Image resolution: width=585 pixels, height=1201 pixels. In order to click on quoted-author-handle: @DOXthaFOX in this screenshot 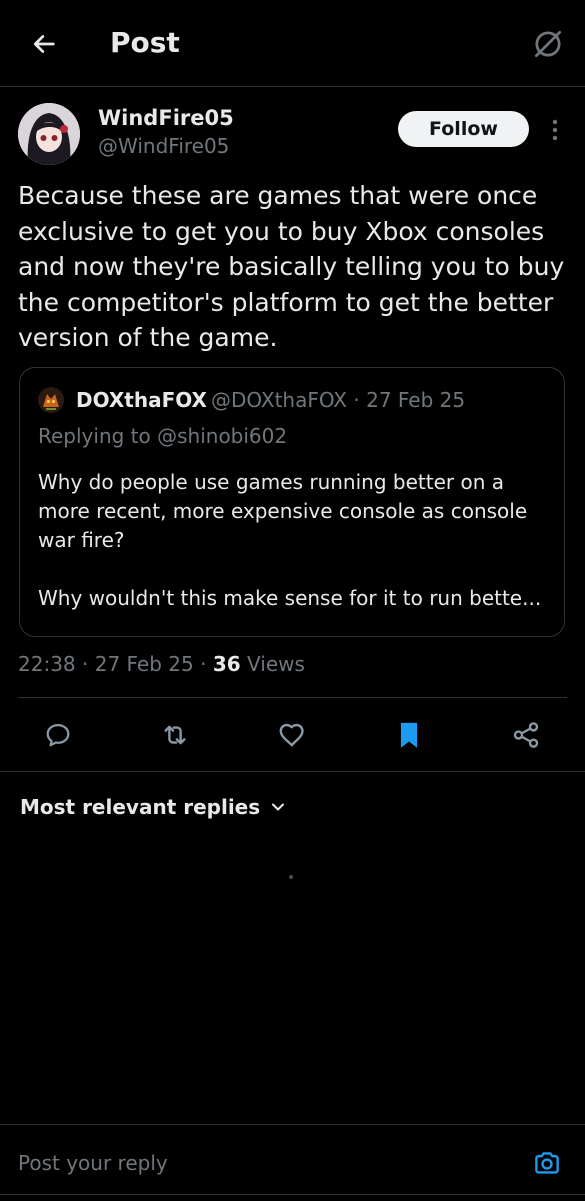, I will do `click(279, 400)`.